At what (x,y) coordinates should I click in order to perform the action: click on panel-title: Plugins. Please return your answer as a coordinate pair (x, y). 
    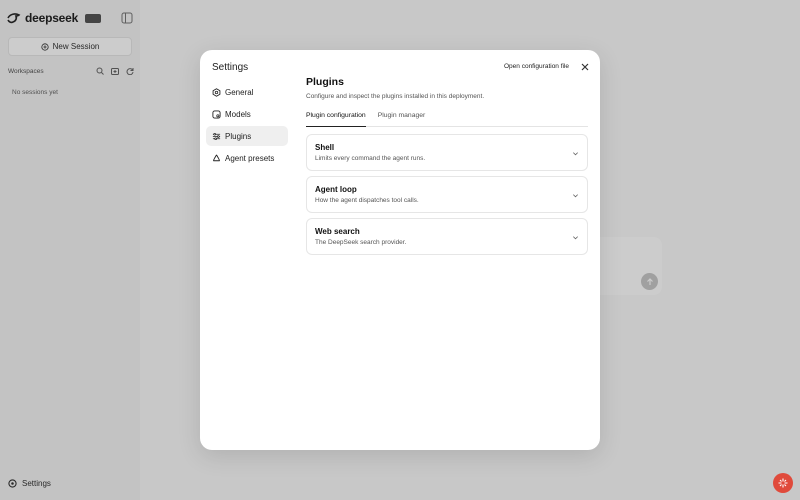
    Looking at the image, I should click on (325, 82).